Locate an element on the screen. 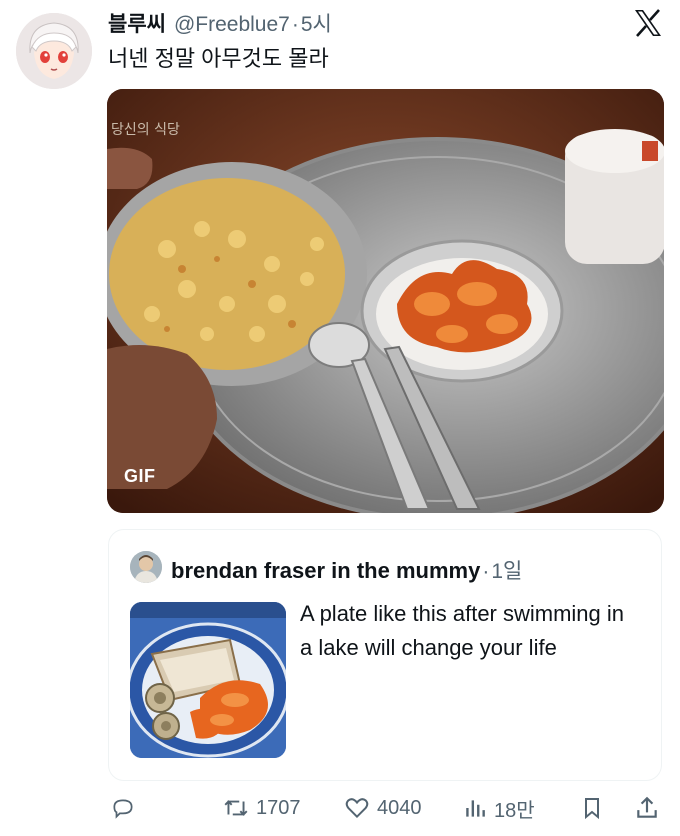  gif-badge: GIF is located at coordinates (140, 476).